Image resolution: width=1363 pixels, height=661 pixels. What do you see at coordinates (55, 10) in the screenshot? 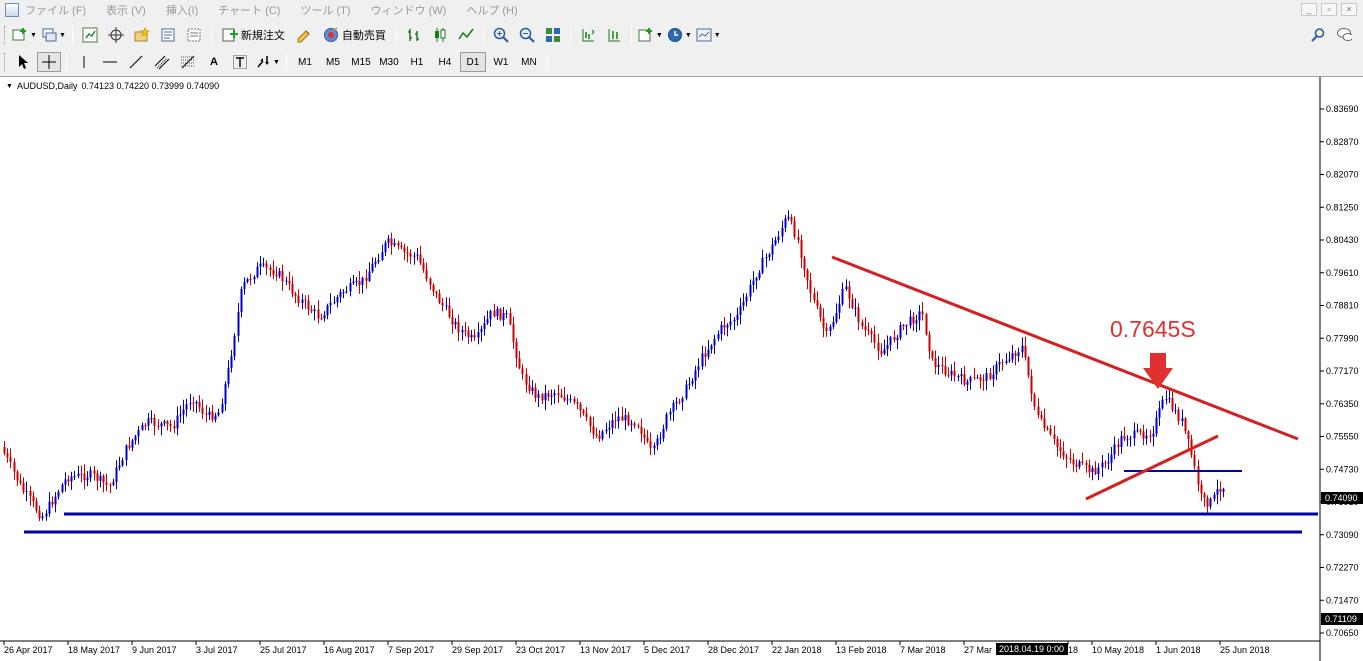
I see `menu-file: ファイル (F)` at bounding box center [55, 10].